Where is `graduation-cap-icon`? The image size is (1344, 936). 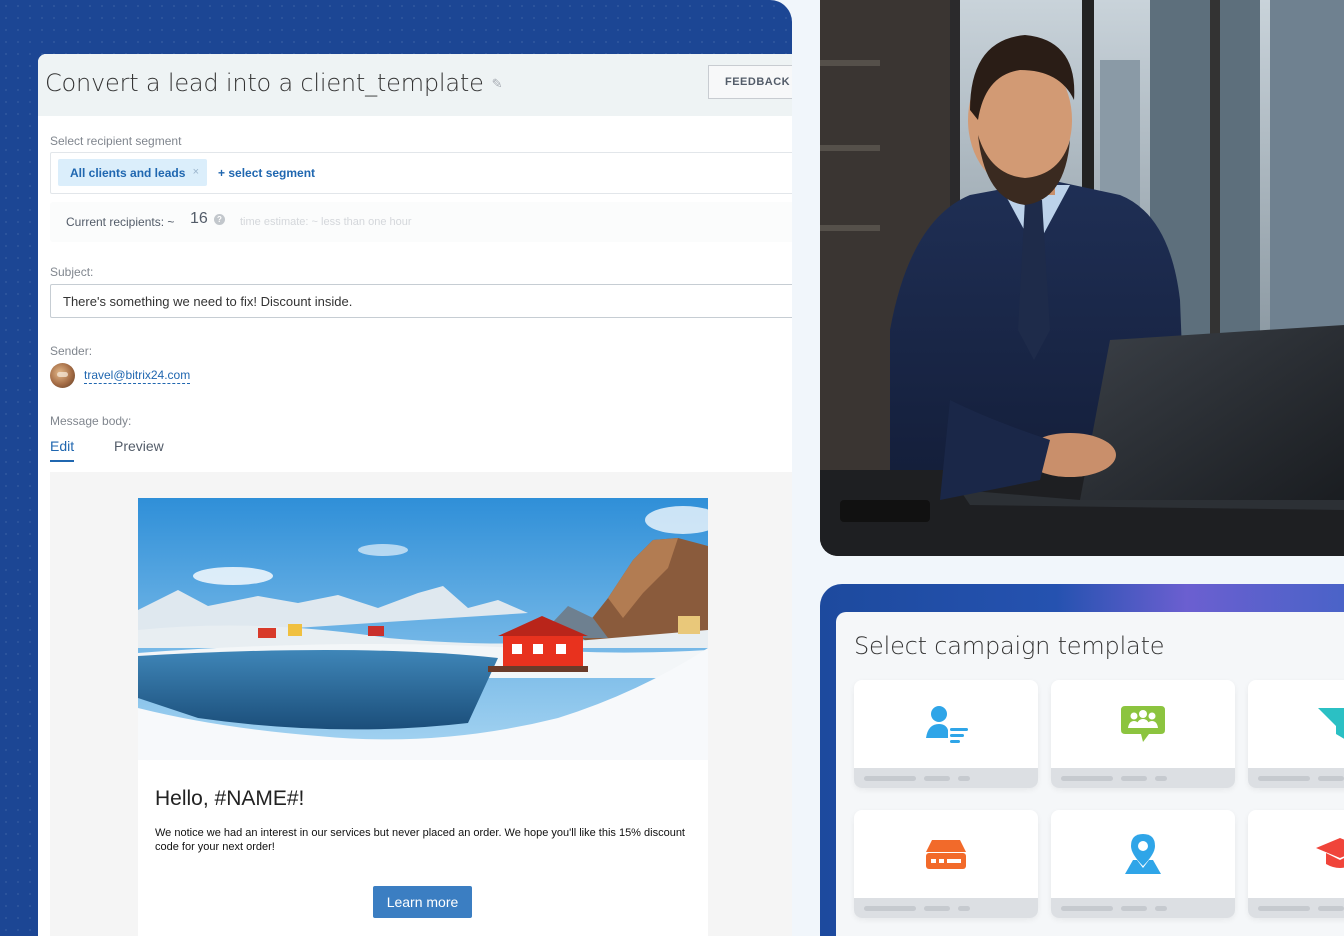 graduation-cap-icon is located at coordinates (1330, 853).